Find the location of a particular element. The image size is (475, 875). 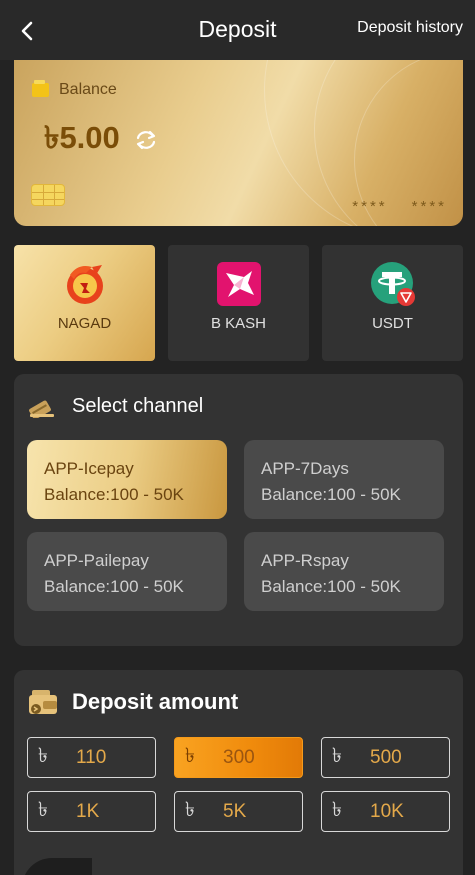

amount-value: 110 is located at coordinates (91, 757).